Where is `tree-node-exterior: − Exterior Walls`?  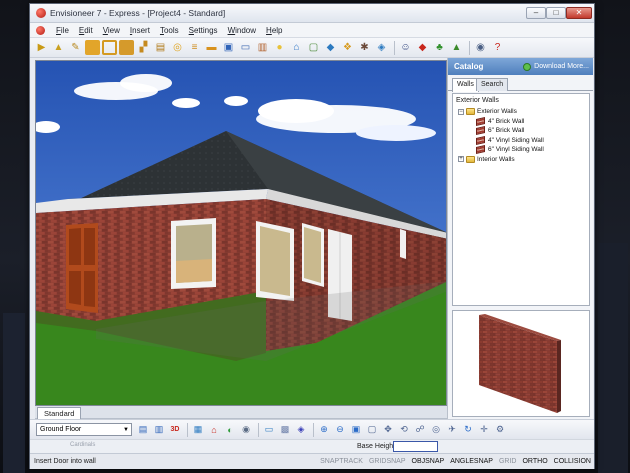
tree-node-exterior: − Exterior Walls is located at coordinates (521, 112).